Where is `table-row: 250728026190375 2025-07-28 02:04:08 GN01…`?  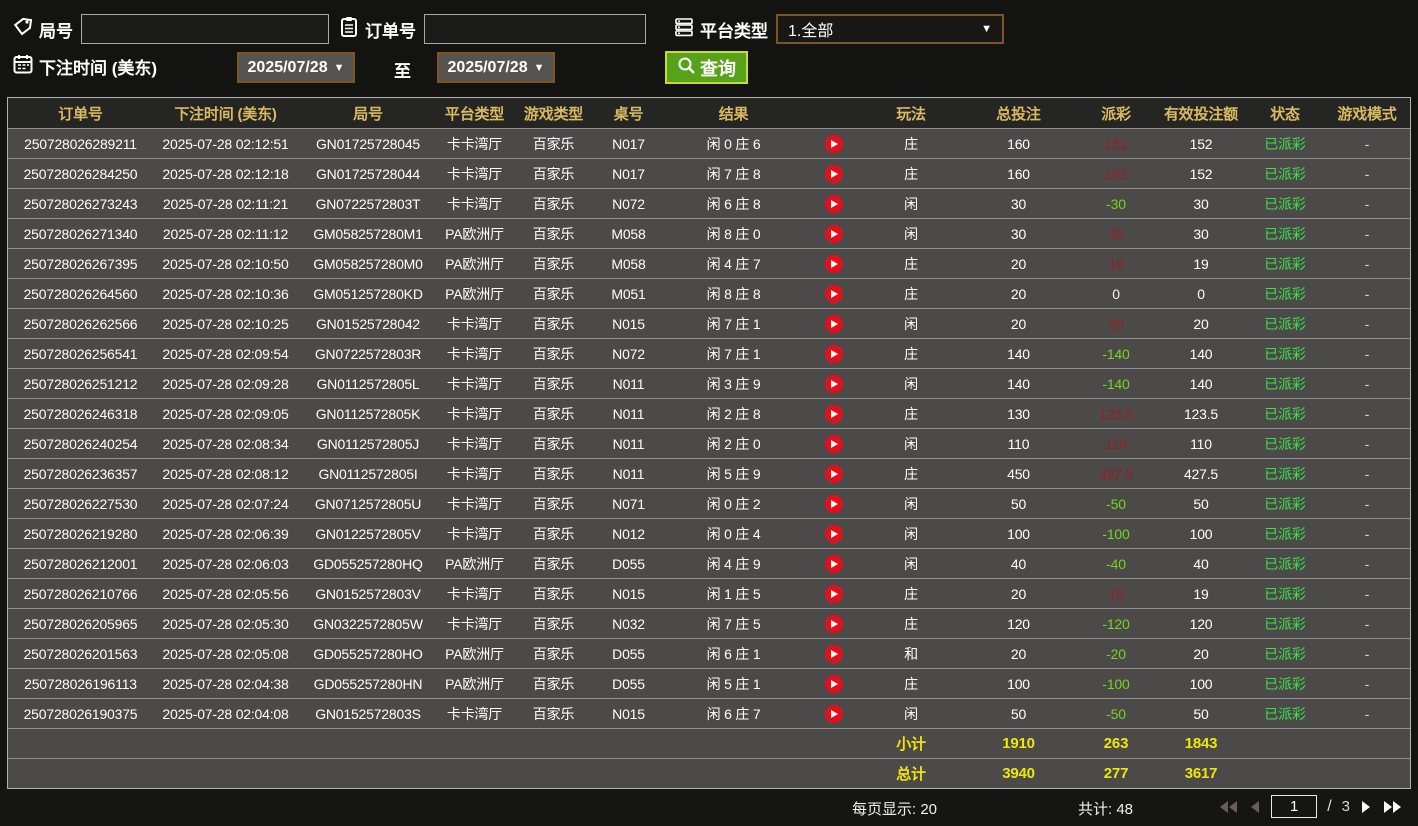 table-row: 250728026190375 2025-07-28 02:04:08 GN01… is located at coordinates (709, 713).